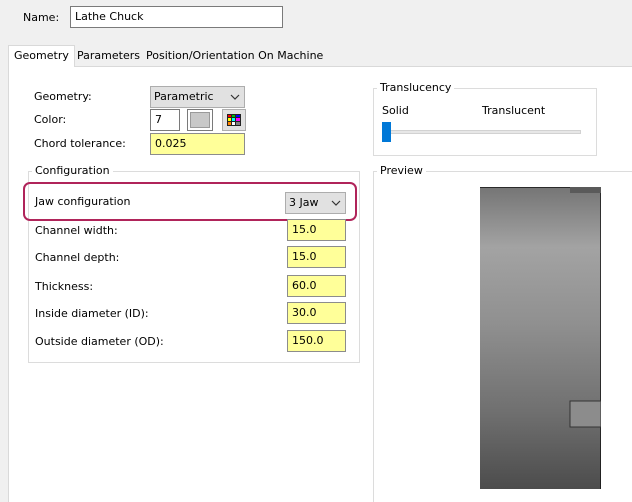  Describe the element at coordinates (108, 56) in the screenshot. I see `tab-parameters: Parameters` at that location.